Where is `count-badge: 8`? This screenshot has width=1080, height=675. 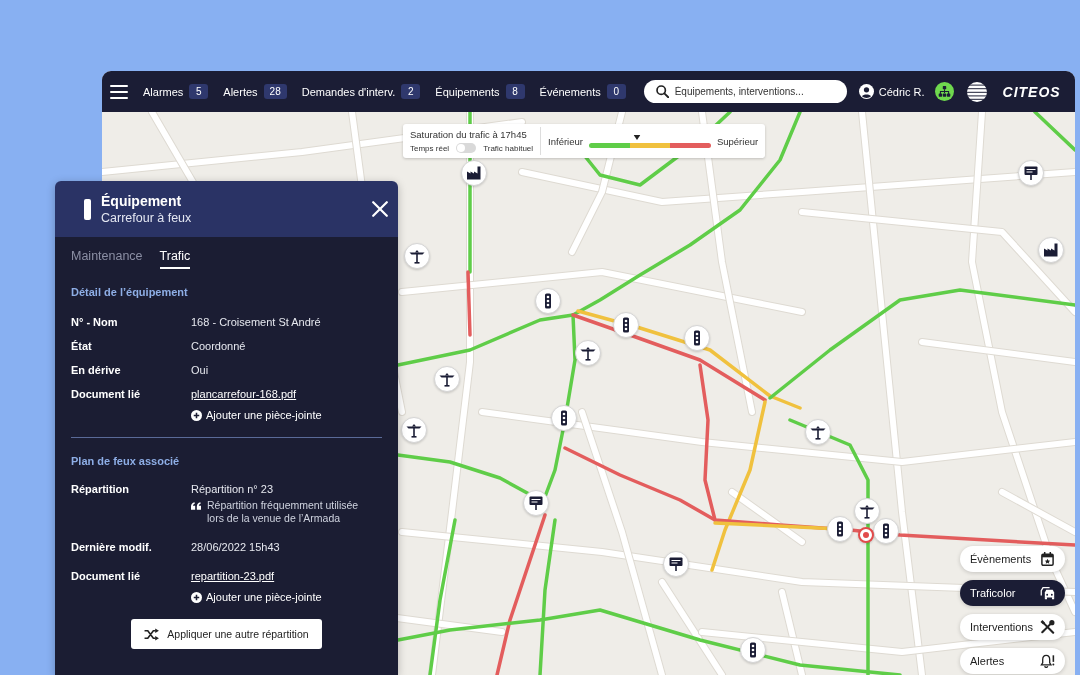 count-badge: 8 is located at coordinates (515, 91).